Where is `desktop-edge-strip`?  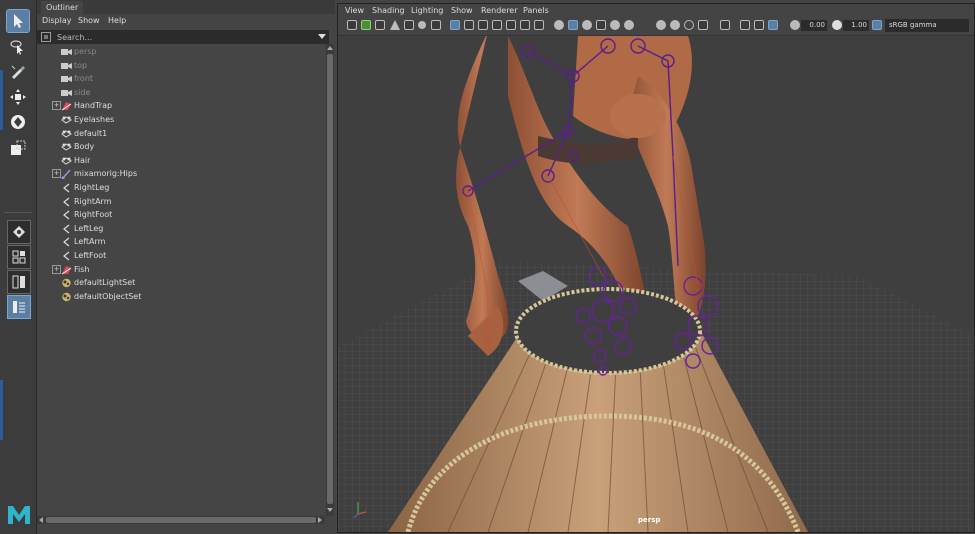 desktop-edge-strip is located at coordinates (1, 410).